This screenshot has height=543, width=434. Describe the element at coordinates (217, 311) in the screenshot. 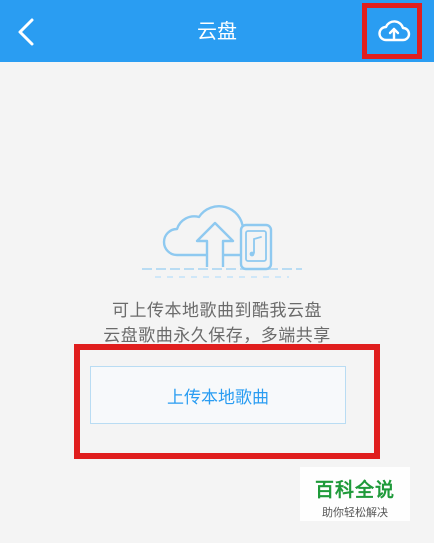

I see `empty-state-line-1: 可上传本地歌曲到酷我云盘` at that location.